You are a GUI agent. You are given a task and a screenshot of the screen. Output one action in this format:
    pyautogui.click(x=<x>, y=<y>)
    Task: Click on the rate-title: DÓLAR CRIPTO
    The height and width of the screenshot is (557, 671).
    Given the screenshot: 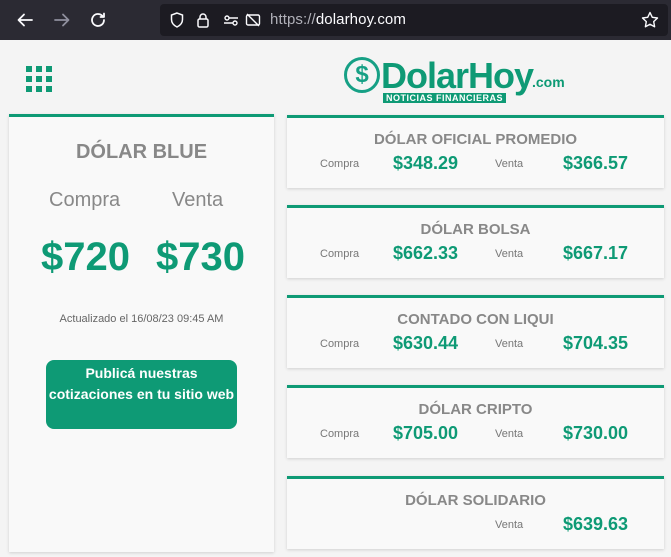 What is the action you would take?
    pyautogui.click(x=475, y=409)
    